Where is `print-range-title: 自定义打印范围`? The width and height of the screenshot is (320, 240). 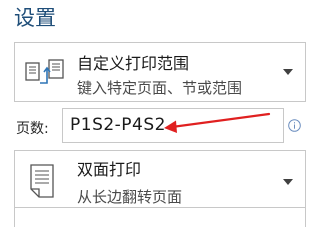
print-range-title: 自定义打印范围 is located at coordinates (133, 63).